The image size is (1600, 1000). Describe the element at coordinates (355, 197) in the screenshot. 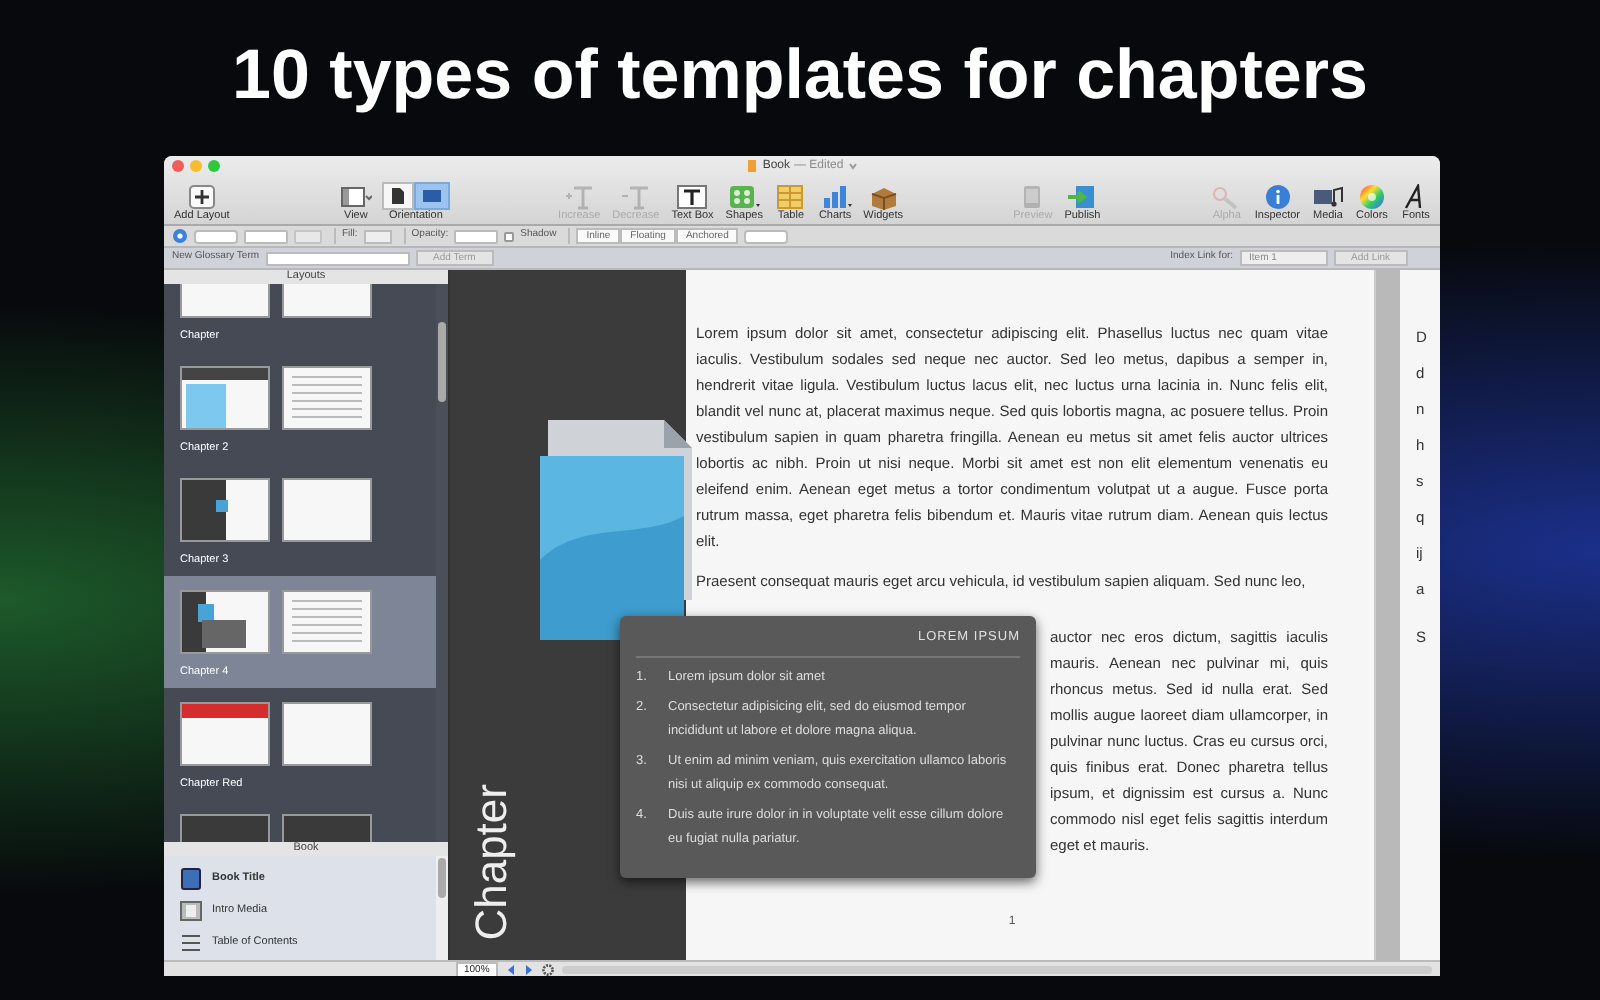

I see `sidebar-layout-icon` at that location.